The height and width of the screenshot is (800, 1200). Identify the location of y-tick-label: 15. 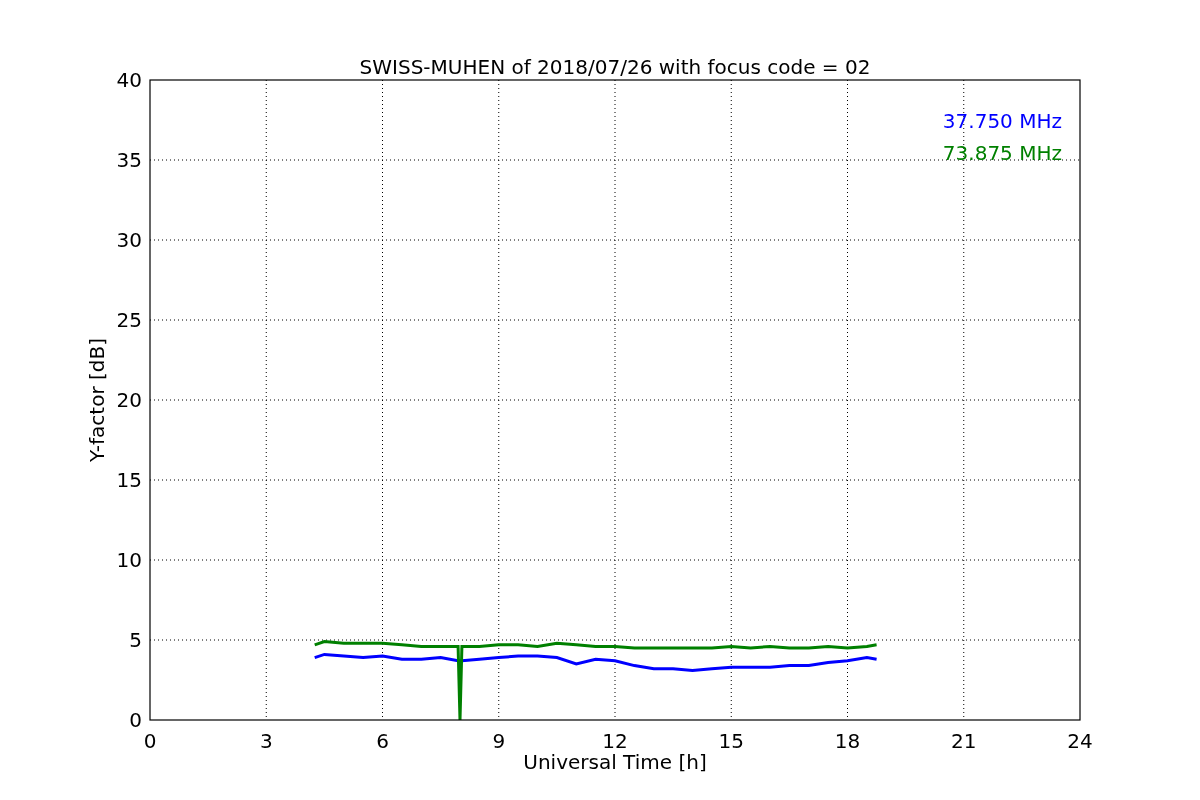
(129, 480).